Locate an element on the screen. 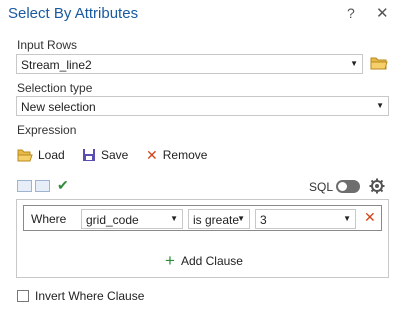  selection-type-label: Selection type is located at coordinates (55, 88).